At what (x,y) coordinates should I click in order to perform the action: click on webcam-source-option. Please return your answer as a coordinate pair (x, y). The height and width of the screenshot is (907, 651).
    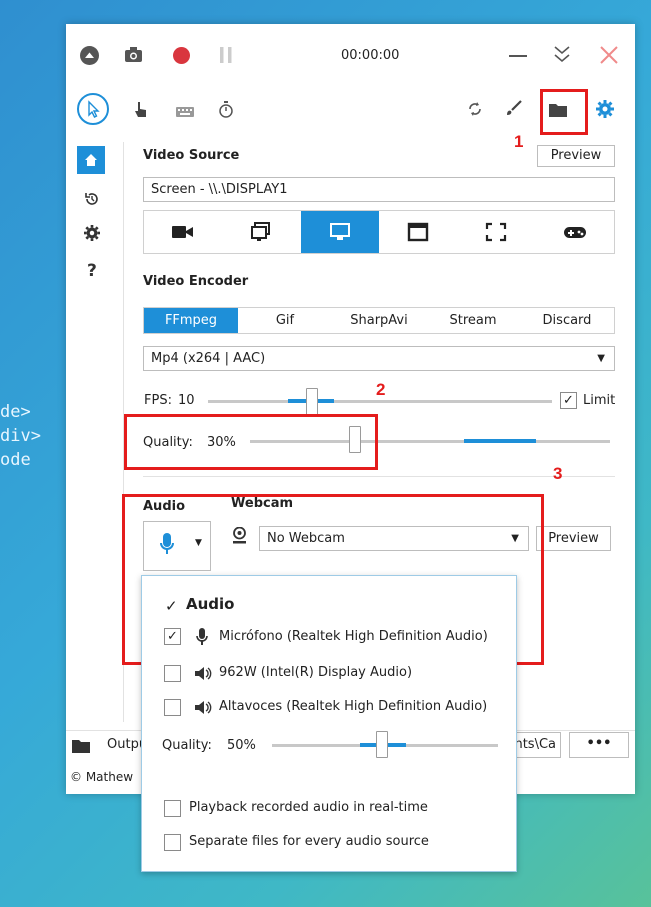
    Looking at the image, I should click on (183, 232).